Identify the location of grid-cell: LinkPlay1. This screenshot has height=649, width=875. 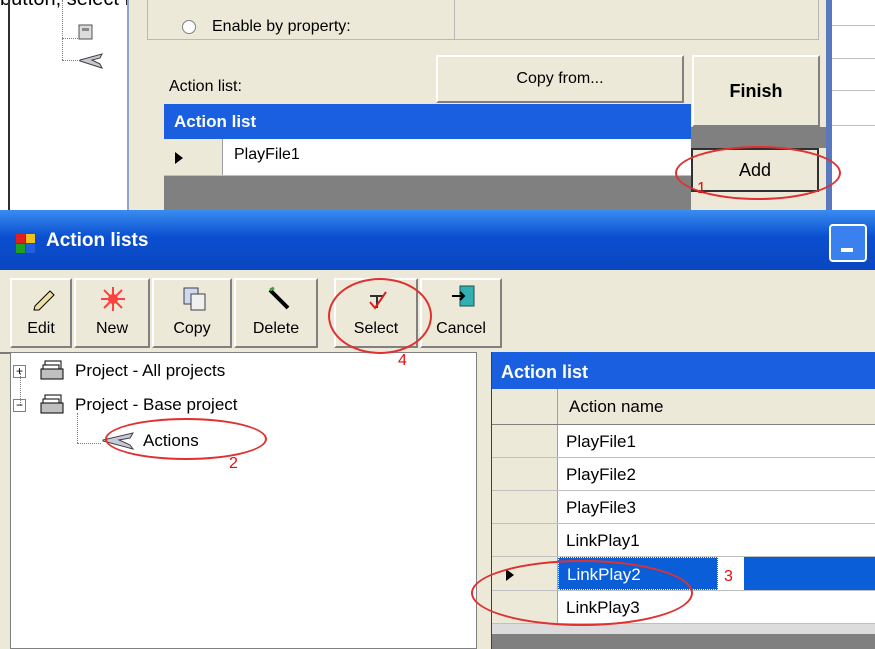
(603, 540).